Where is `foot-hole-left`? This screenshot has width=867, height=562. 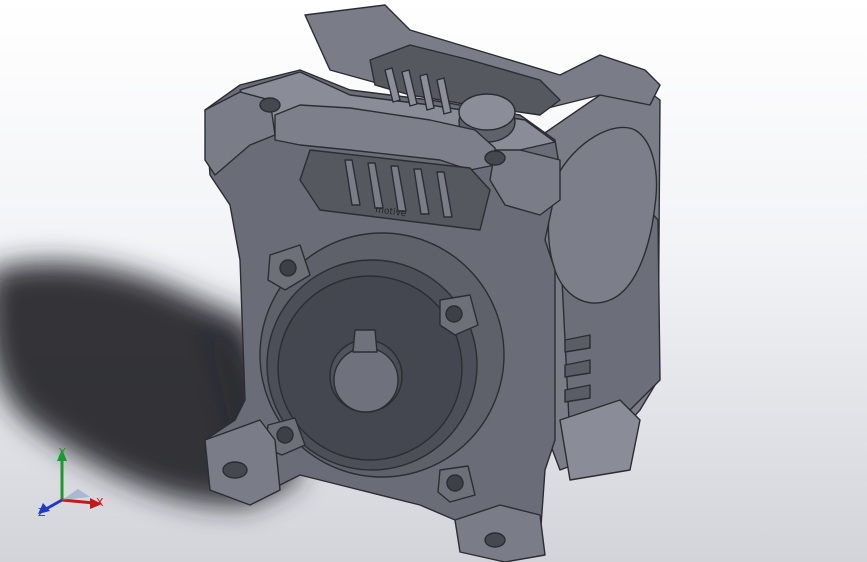 foot-hole-left is located at coordinates (235, 470).